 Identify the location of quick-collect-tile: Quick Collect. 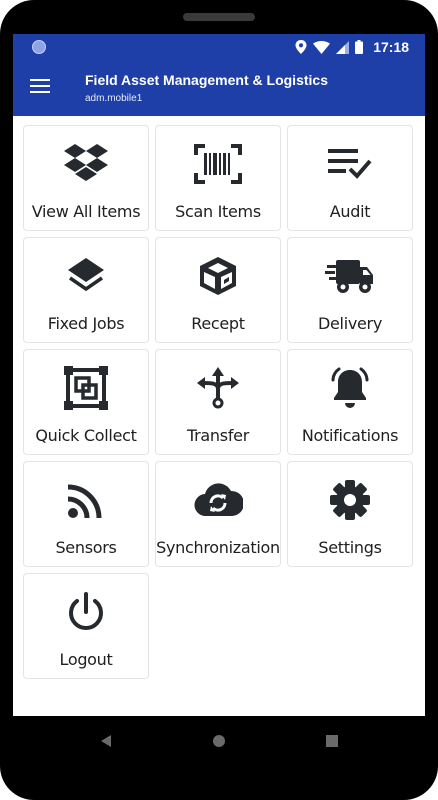
(86, 402).